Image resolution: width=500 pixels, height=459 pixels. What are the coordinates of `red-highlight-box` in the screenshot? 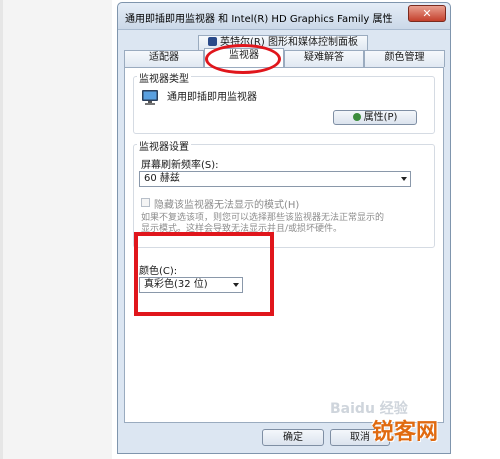 It's located at (204, 274).